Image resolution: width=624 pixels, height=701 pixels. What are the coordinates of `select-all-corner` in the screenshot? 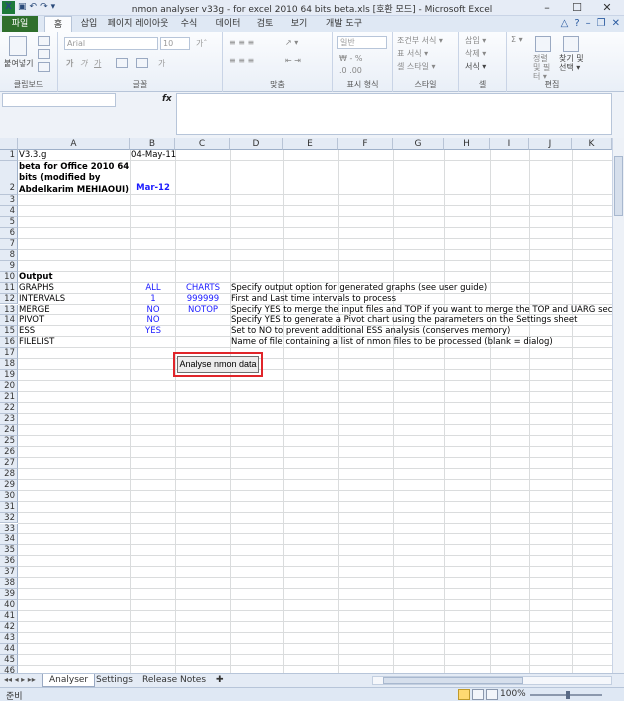 It's located at (9, 144).